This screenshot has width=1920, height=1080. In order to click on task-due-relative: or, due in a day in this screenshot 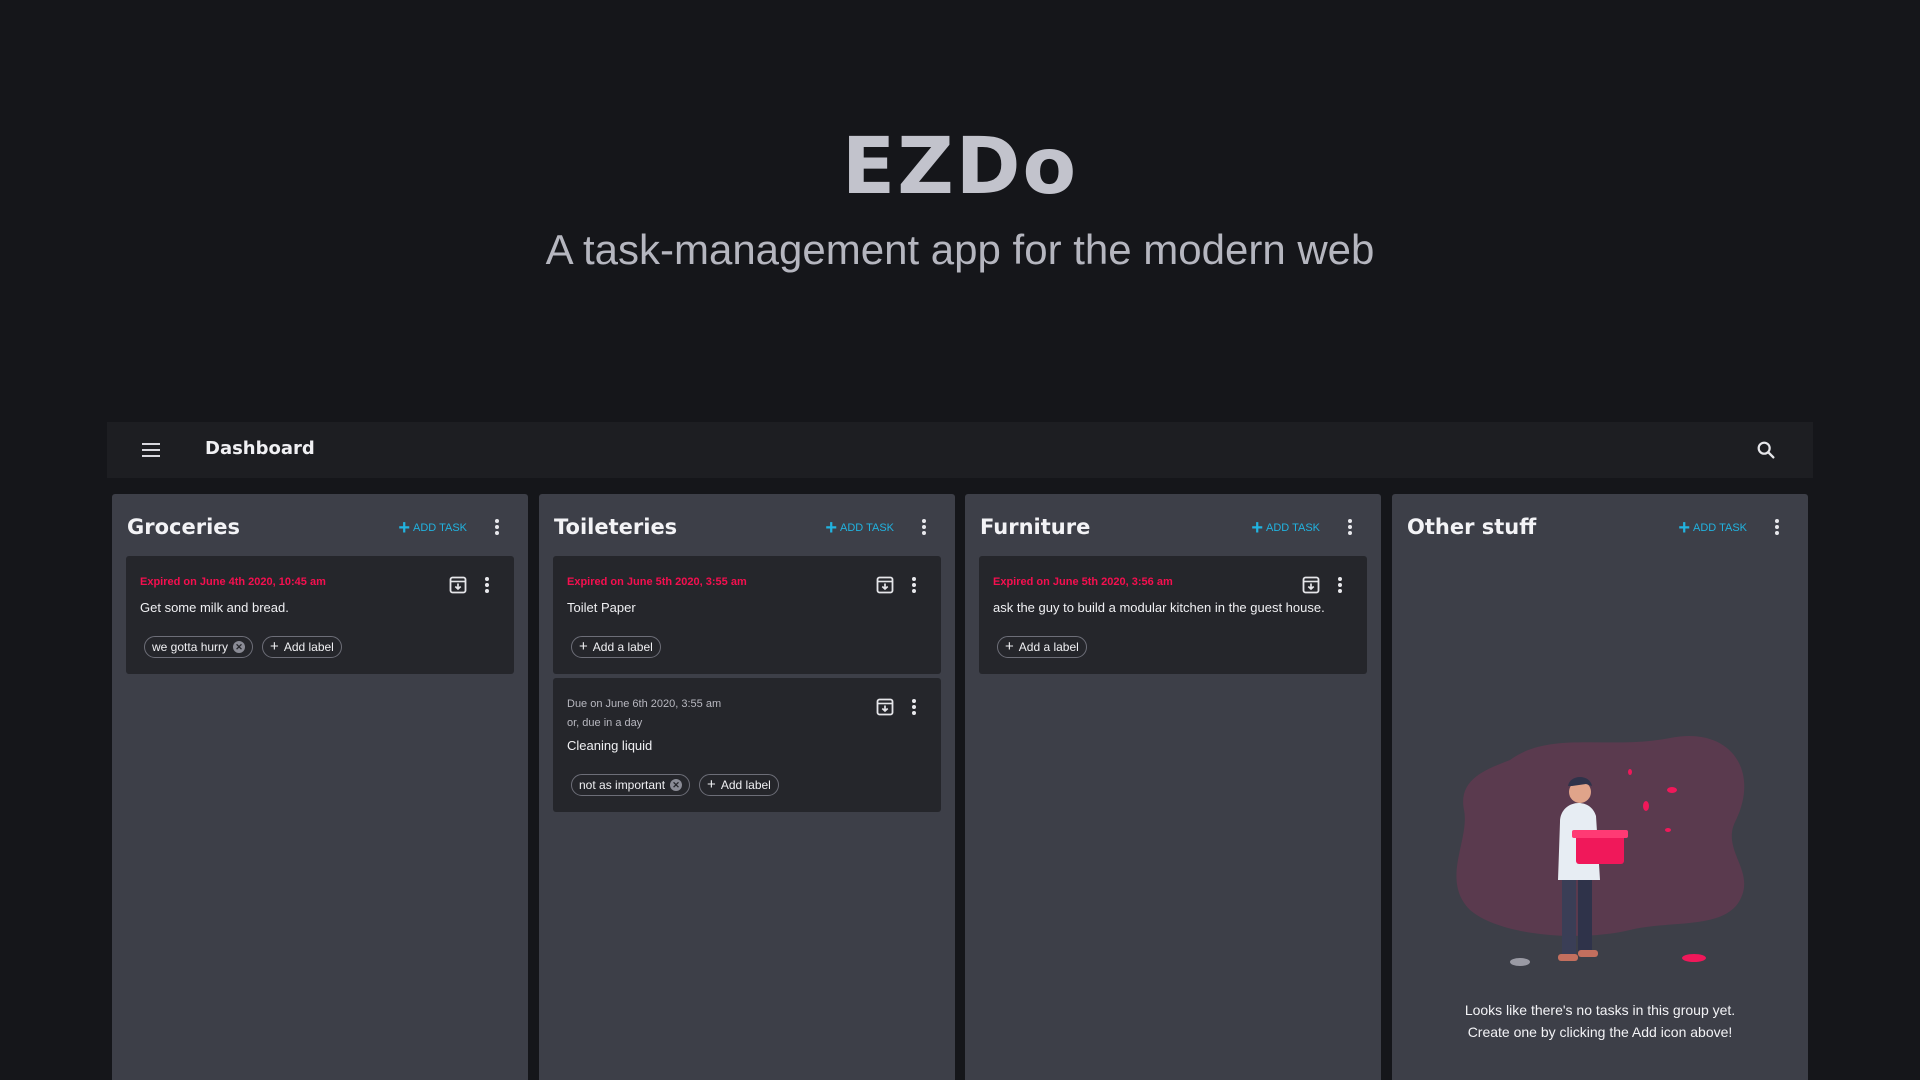, I will do `click(605, 723)`.